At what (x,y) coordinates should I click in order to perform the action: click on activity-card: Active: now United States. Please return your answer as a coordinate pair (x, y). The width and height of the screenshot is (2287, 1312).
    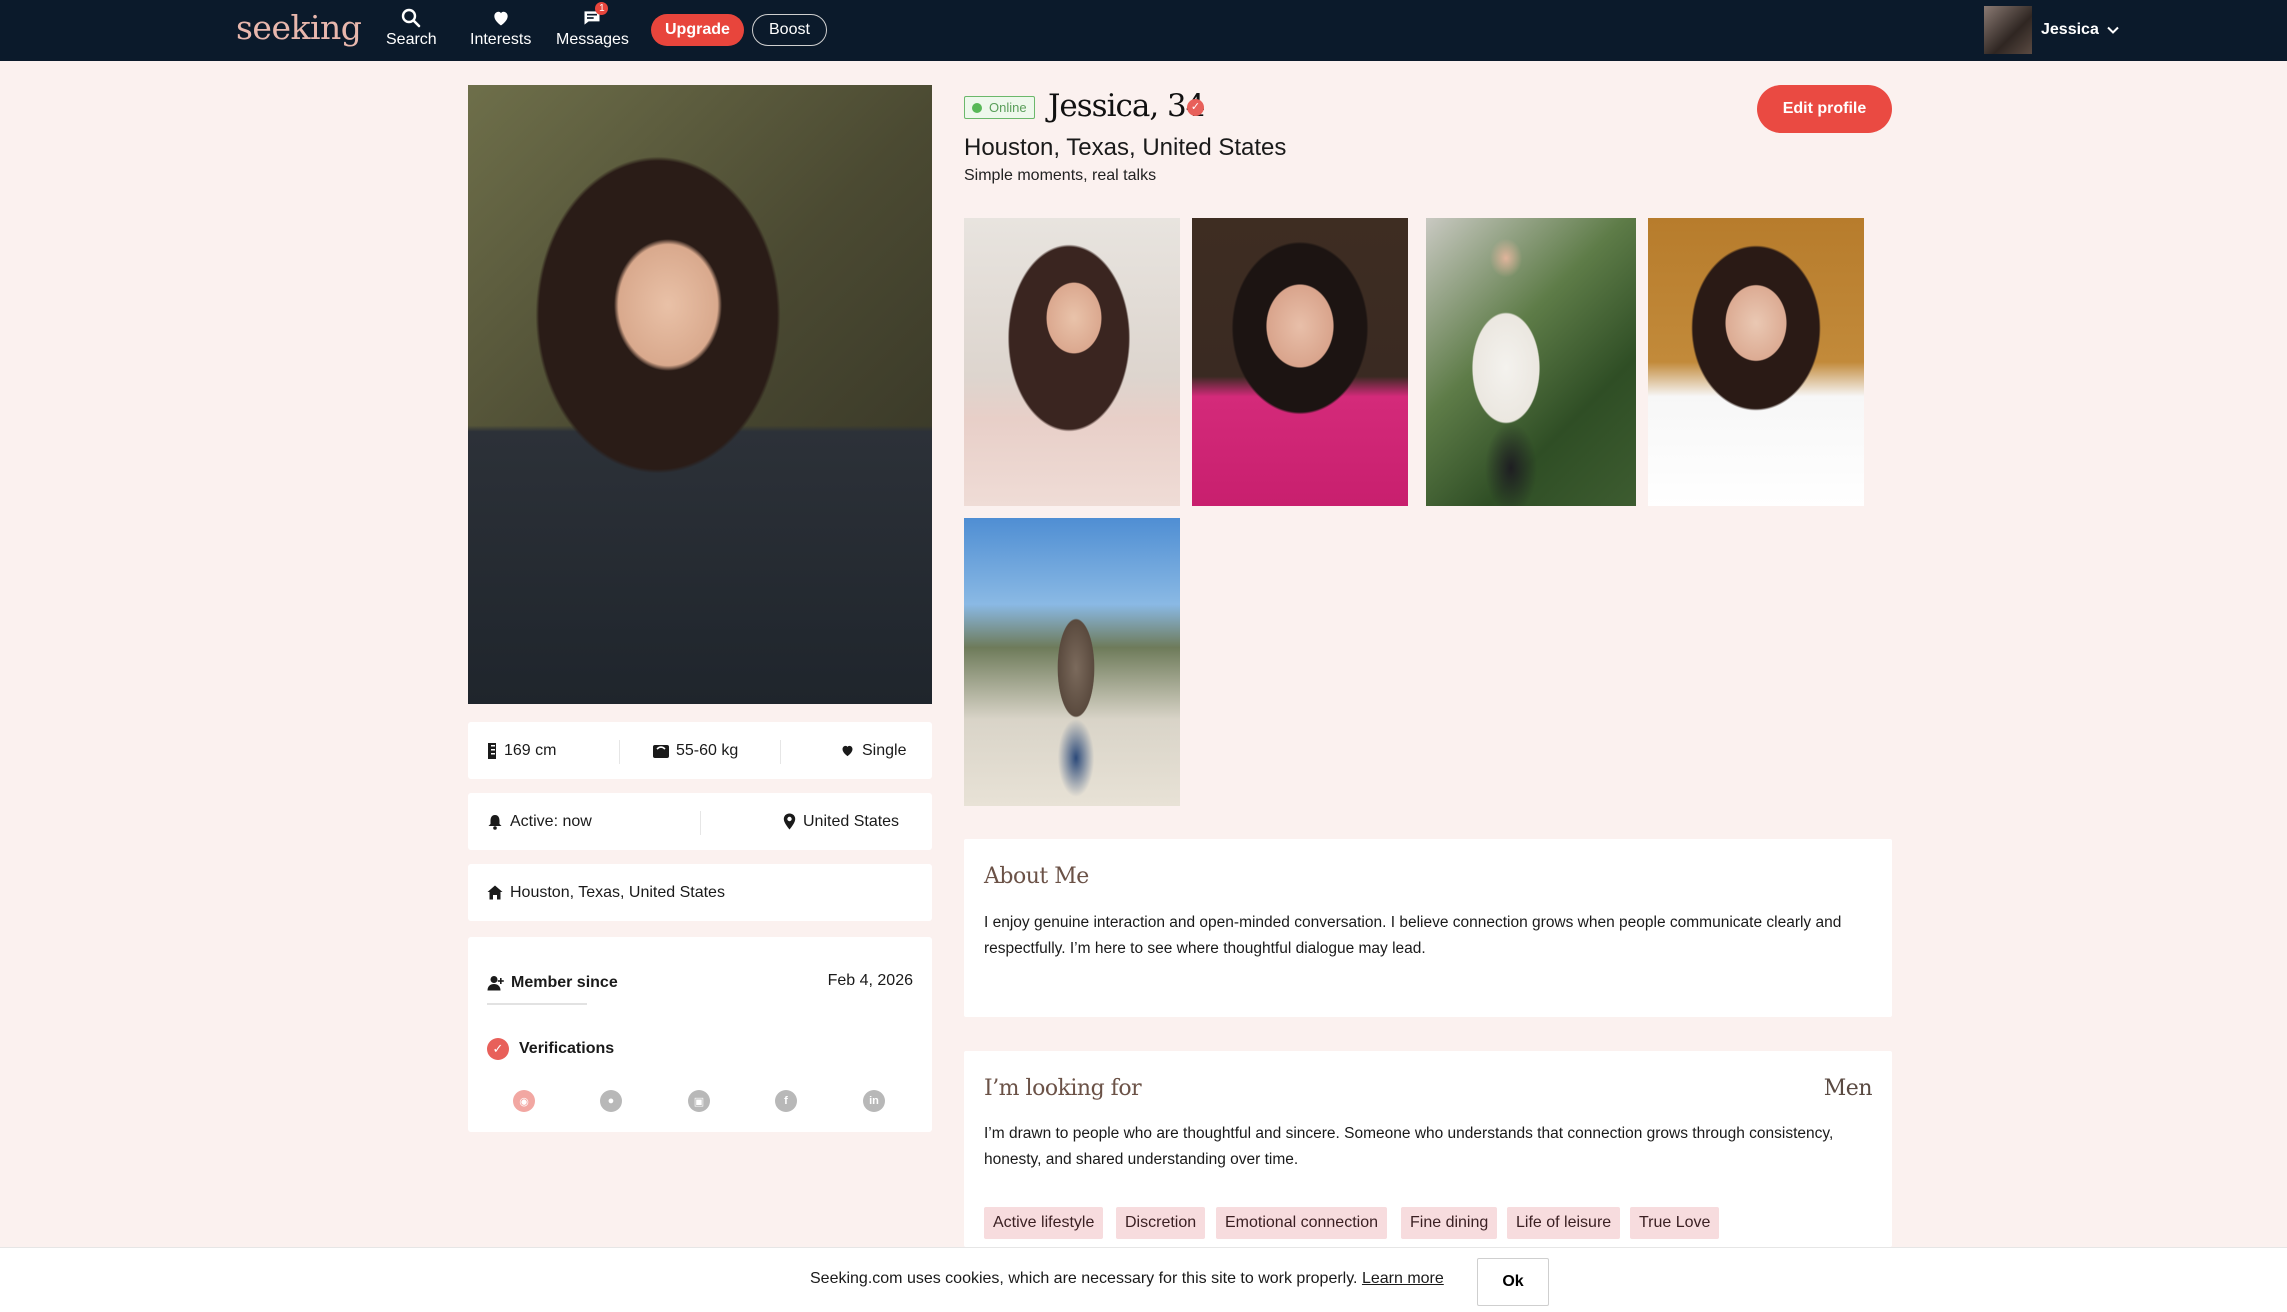
    Looking at the image, I should click on (700, 821).